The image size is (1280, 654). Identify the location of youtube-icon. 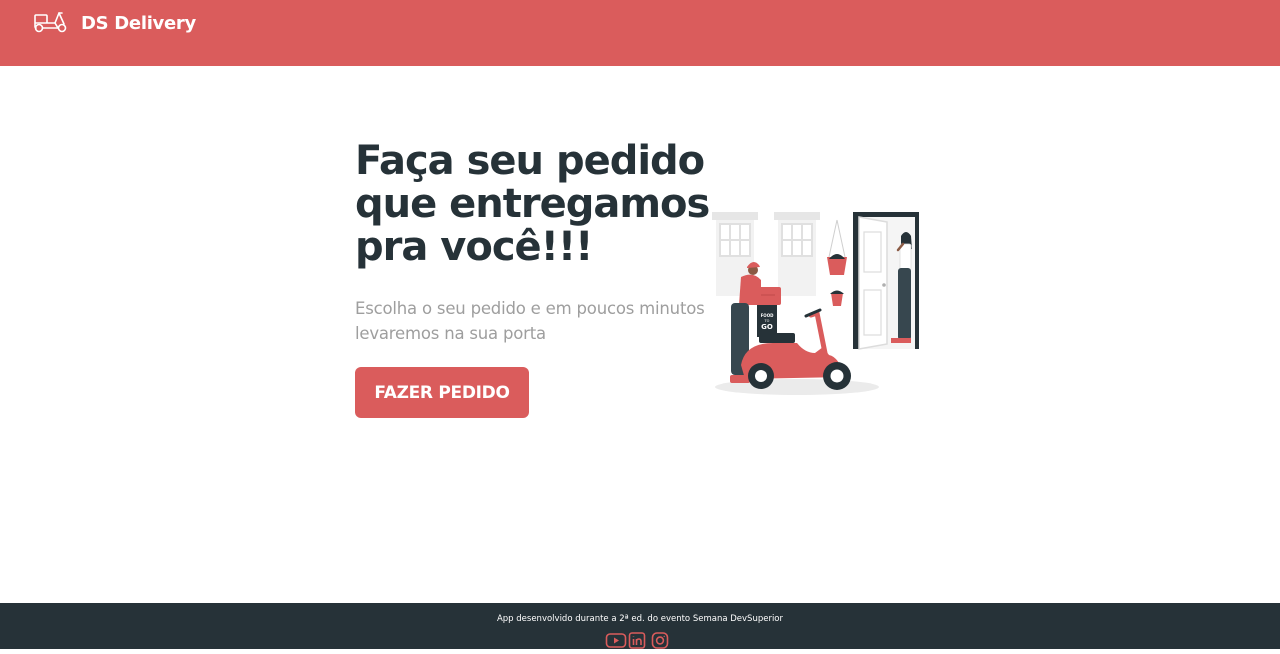
(616, 640).